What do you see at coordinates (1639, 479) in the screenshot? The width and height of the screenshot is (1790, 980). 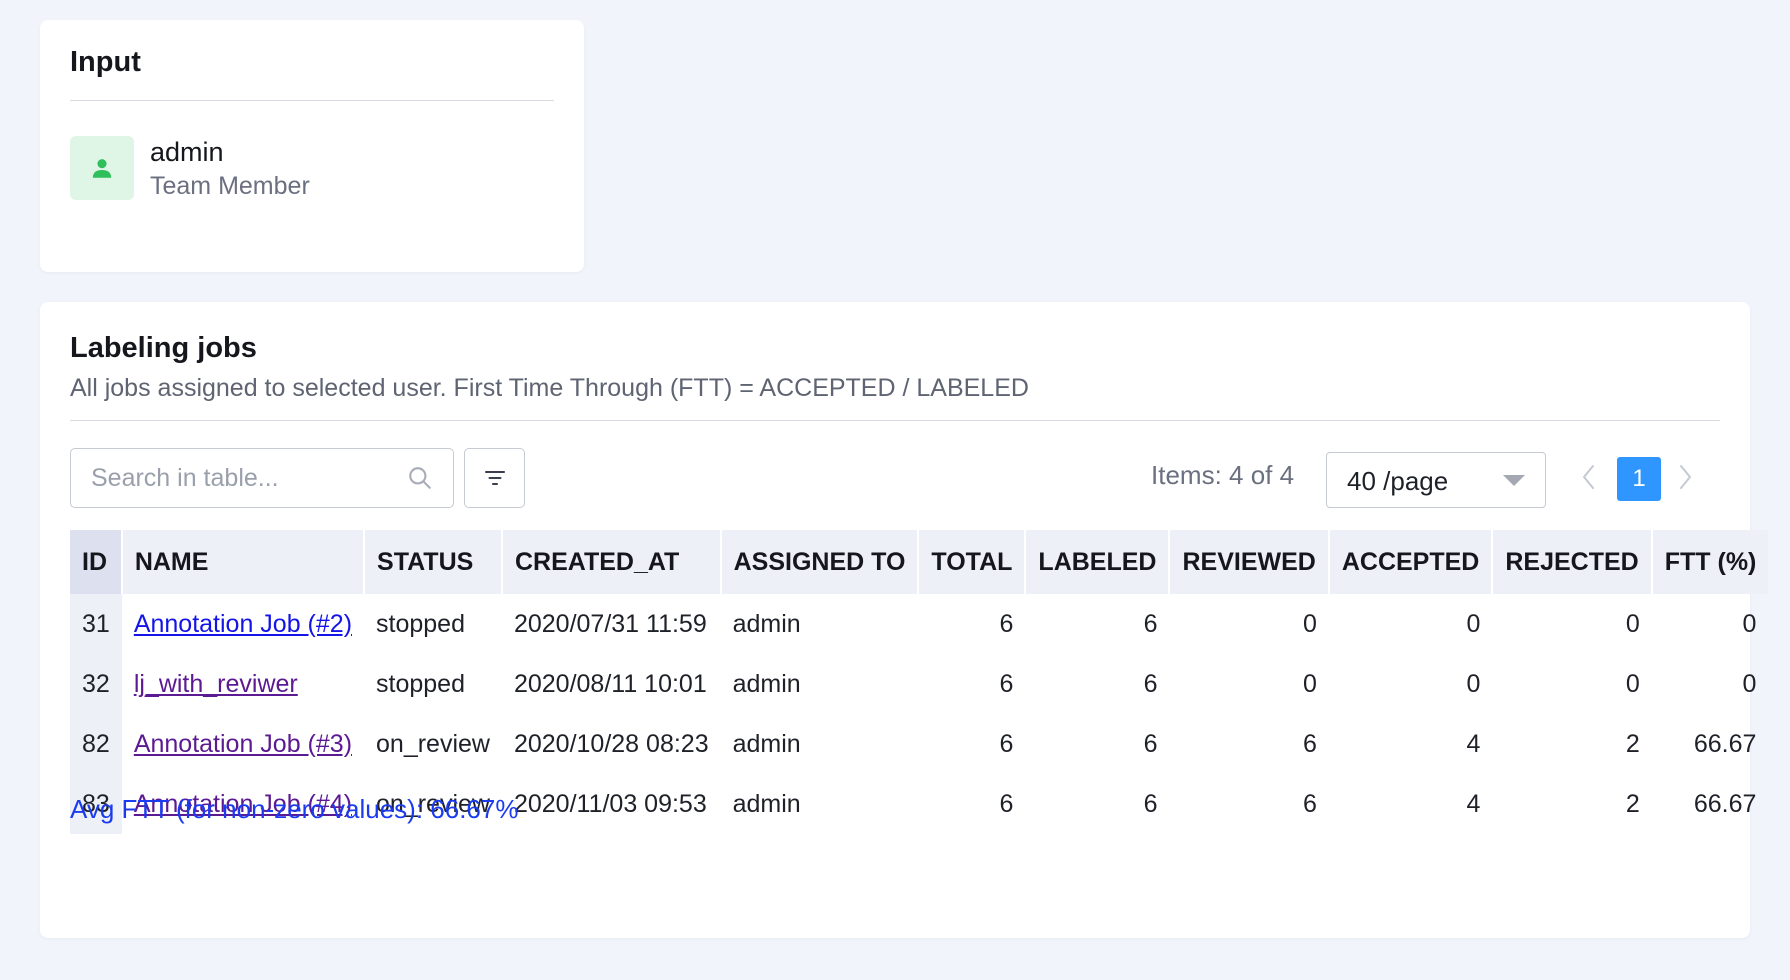 I see `page-1-button: 1` at bounding box center [1639, 479].